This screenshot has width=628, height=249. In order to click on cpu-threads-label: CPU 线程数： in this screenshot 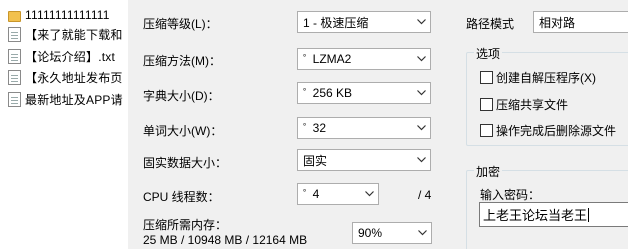, I will do `click(181, 197)`.